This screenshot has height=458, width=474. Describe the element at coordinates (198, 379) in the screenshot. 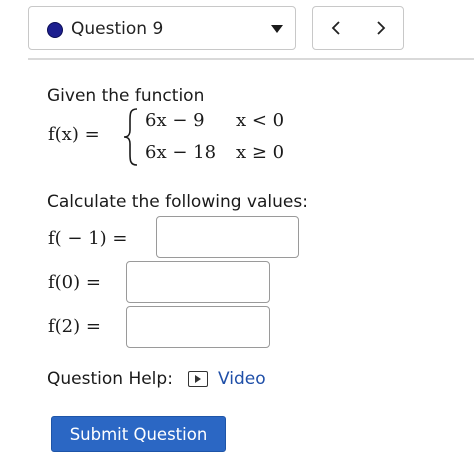

I see `video-play-icon` at that location.